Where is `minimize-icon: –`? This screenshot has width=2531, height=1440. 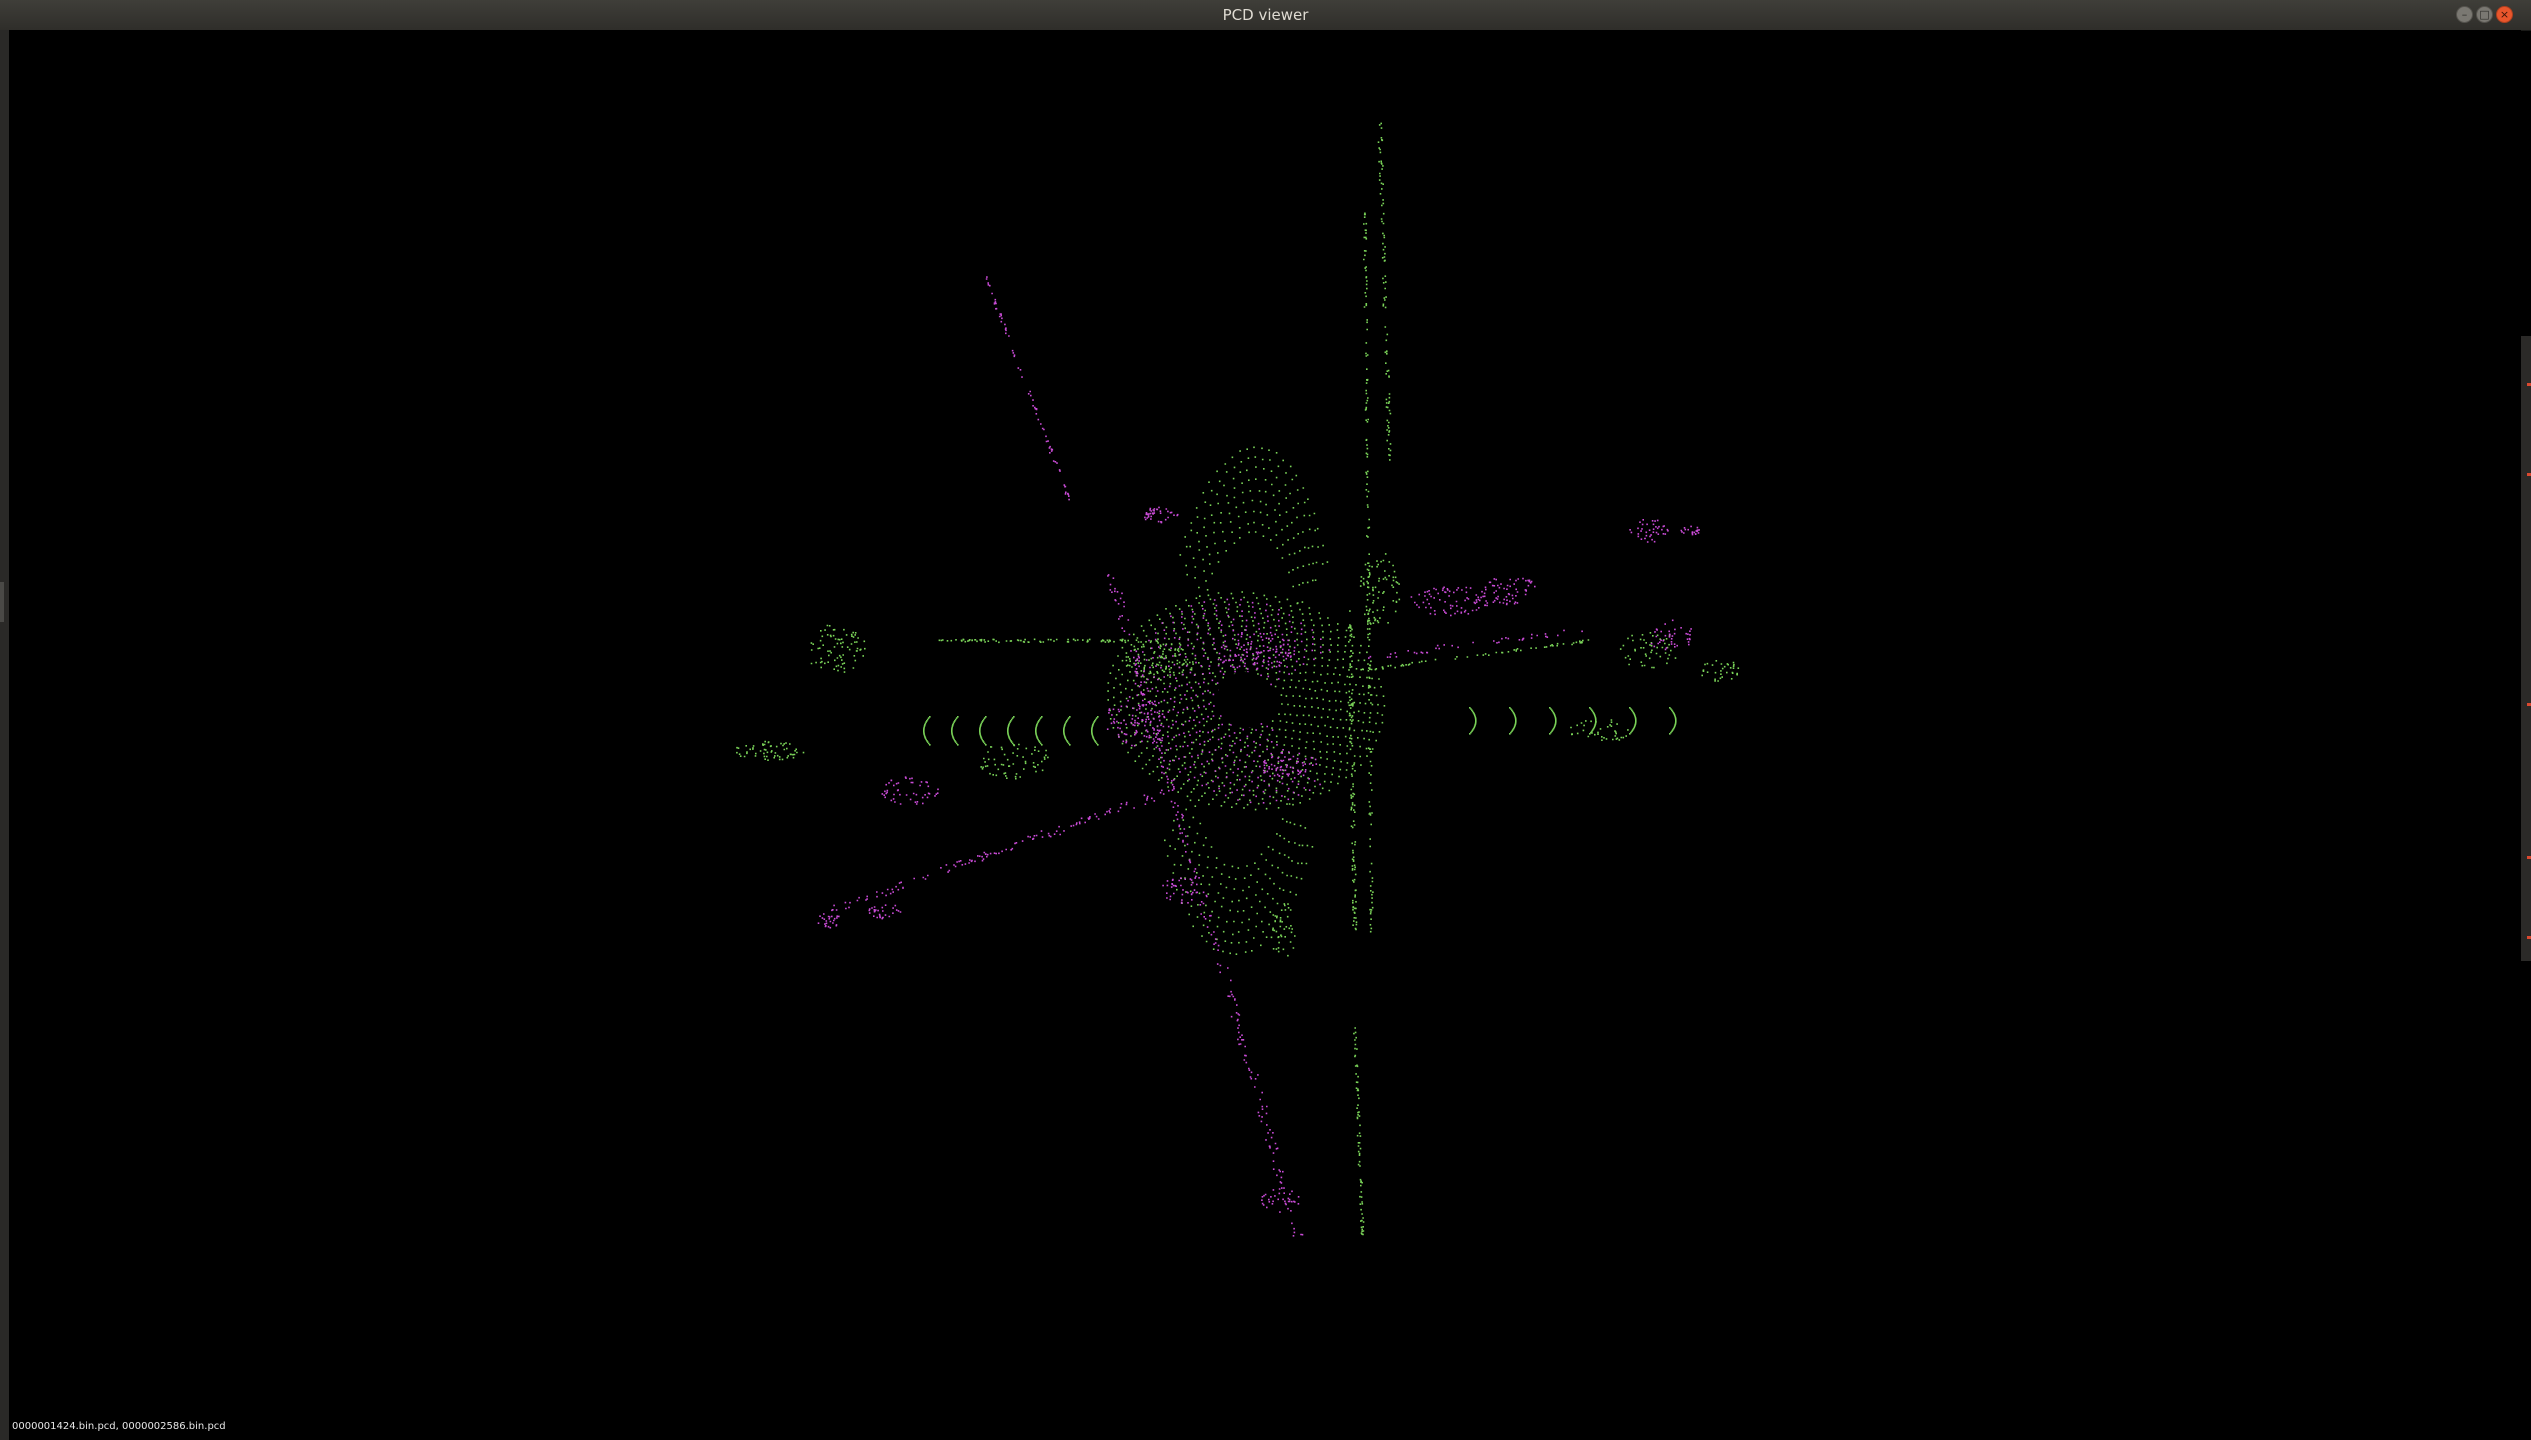
minimize-icon: – is located at coordinates (2464, 14).